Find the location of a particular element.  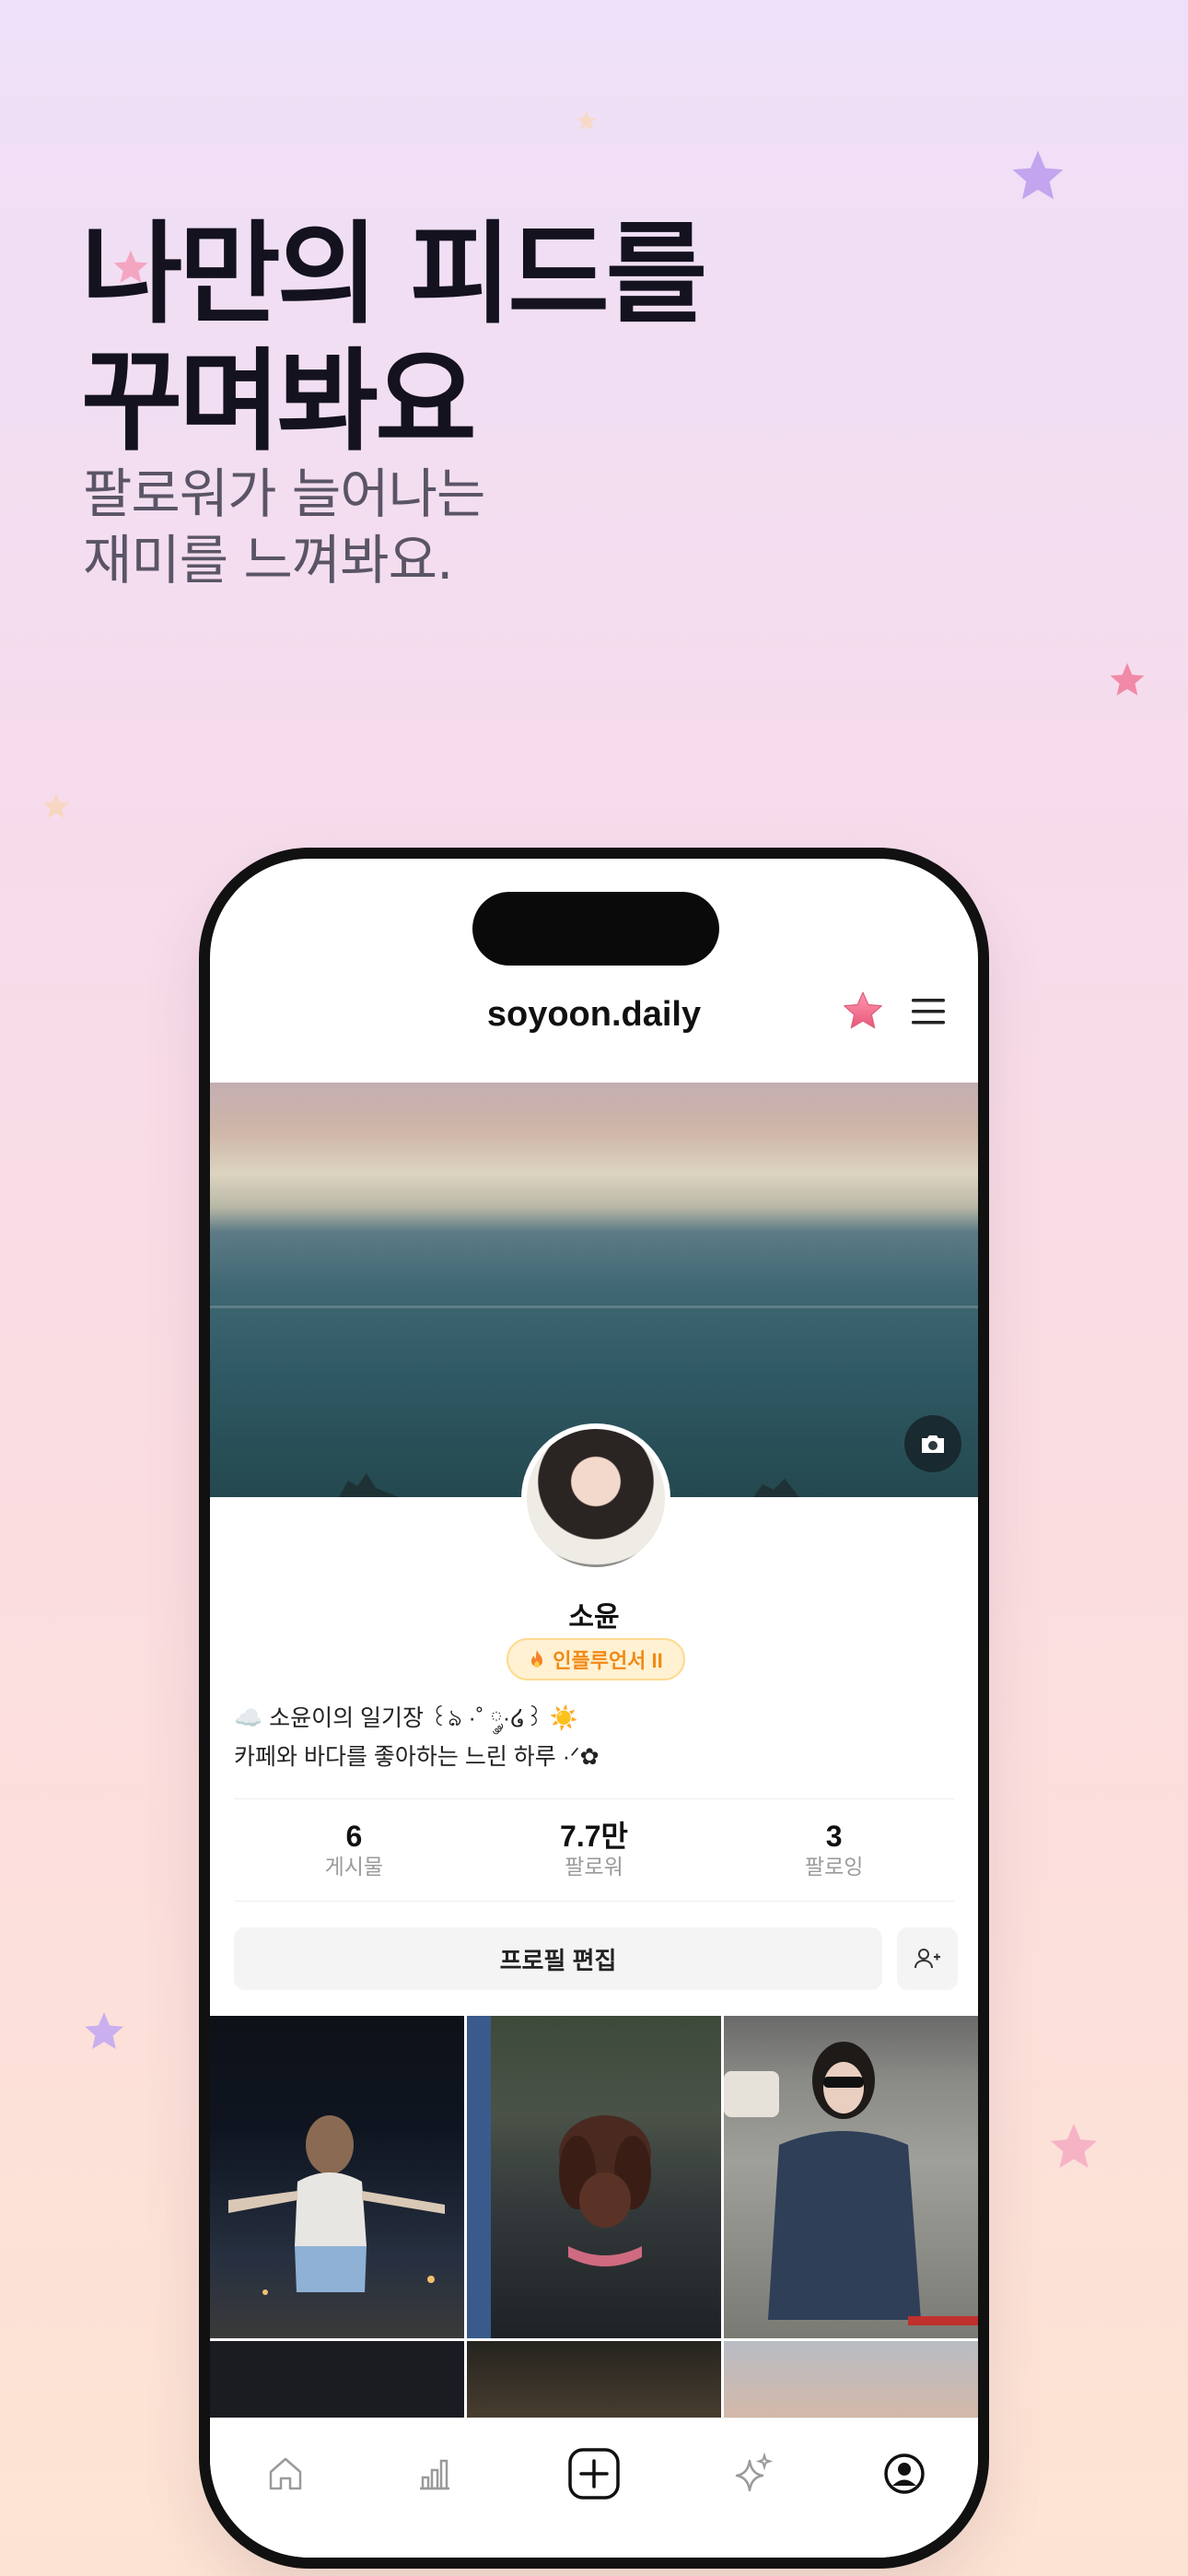

chart-icon is located at coordinates (434, 2474).